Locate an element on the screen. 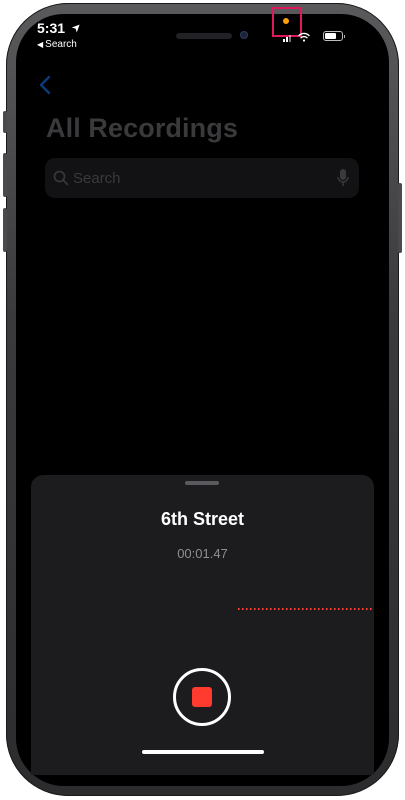 This screenshot has height=800, width=405. wifi-icon is located at coordinates (304, 37).